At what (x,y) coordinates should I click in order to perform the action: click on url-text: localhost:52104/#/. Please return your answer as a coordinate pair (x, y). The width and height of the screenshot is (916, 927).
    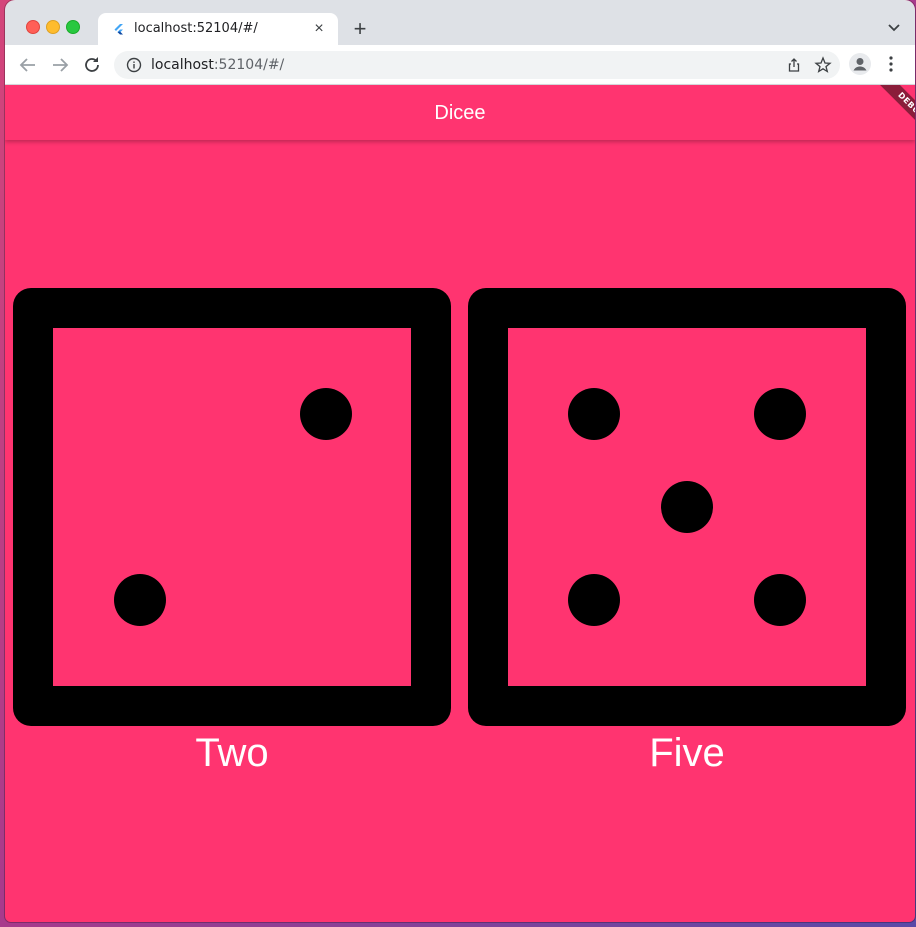
    Looking at the image, I should click on (217, 65).